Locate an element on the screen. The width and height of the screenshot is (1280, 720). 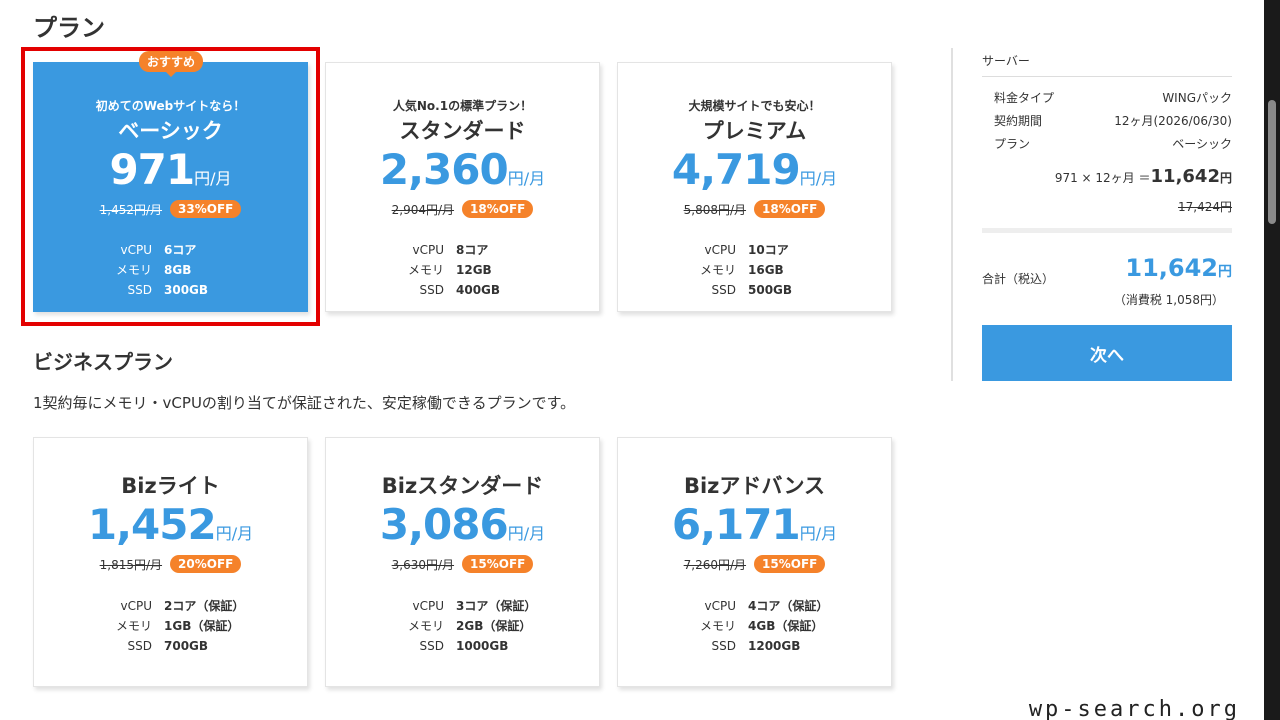
plan-specs: vCPU 4コア（保証） メモリ 4GB（保証） SSD 1200GB is located at coordinates (754, 626).